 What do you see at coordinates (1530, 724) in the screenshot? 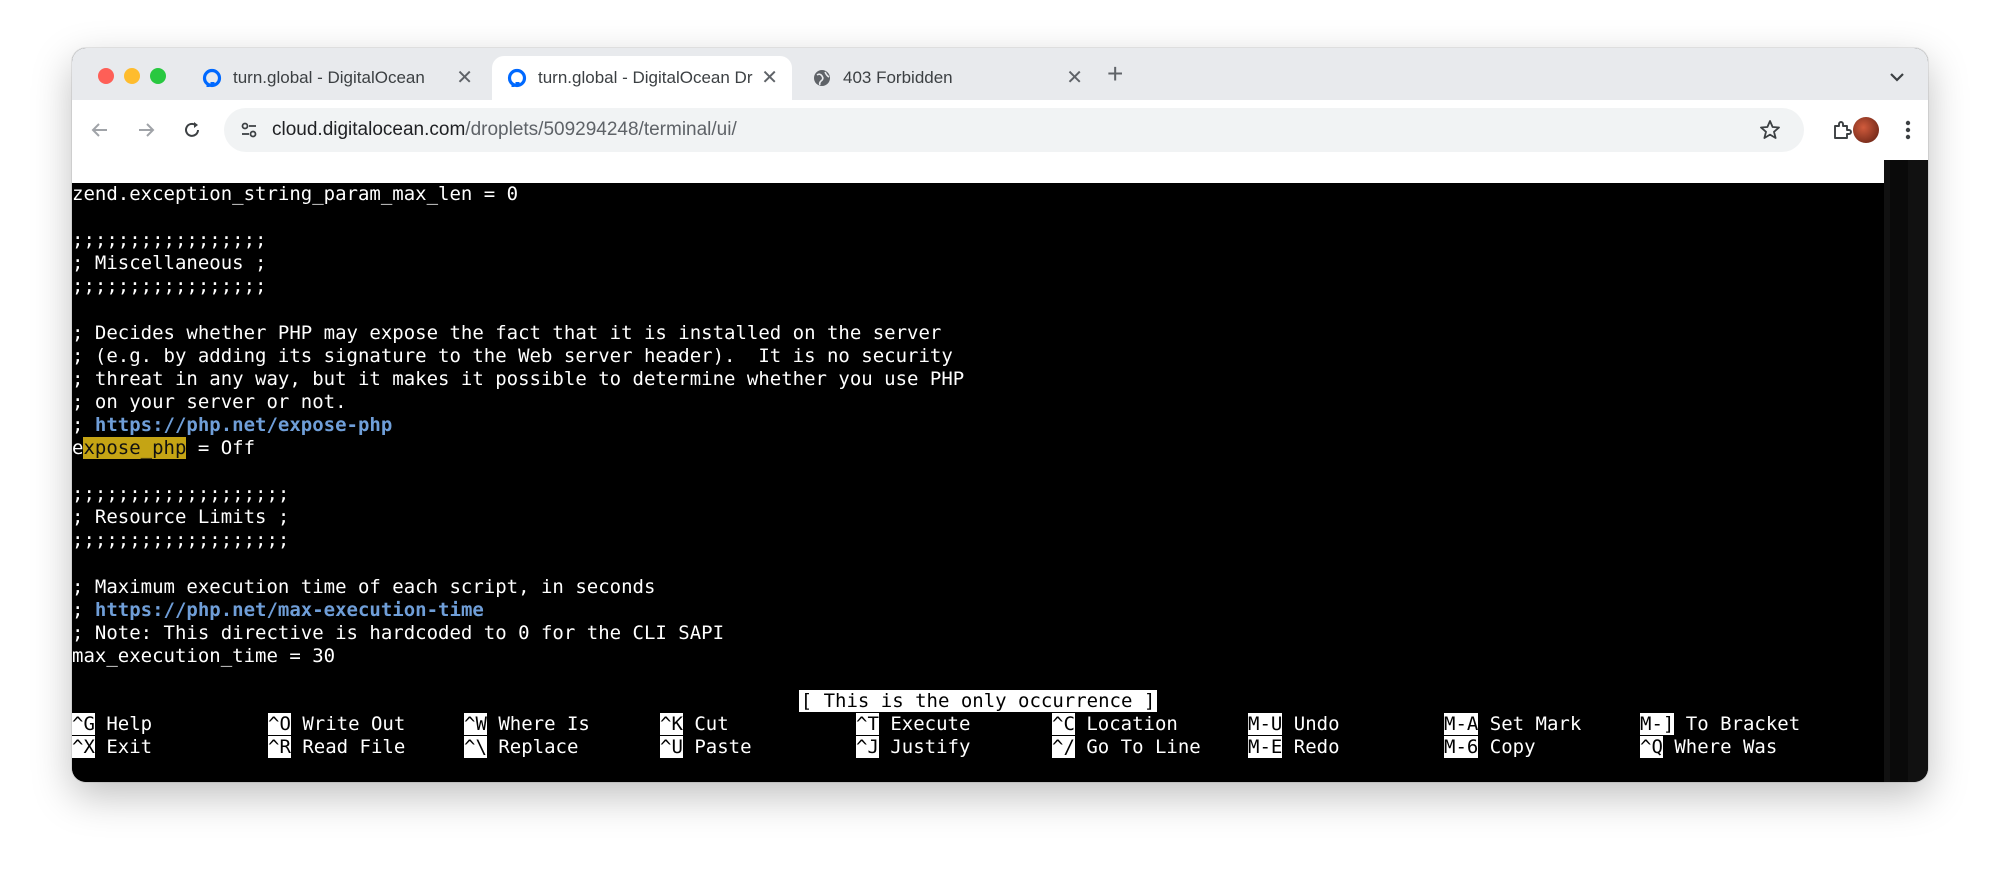
I see `shortcut-label: Set Mark` at bounding box center [1530, 724].